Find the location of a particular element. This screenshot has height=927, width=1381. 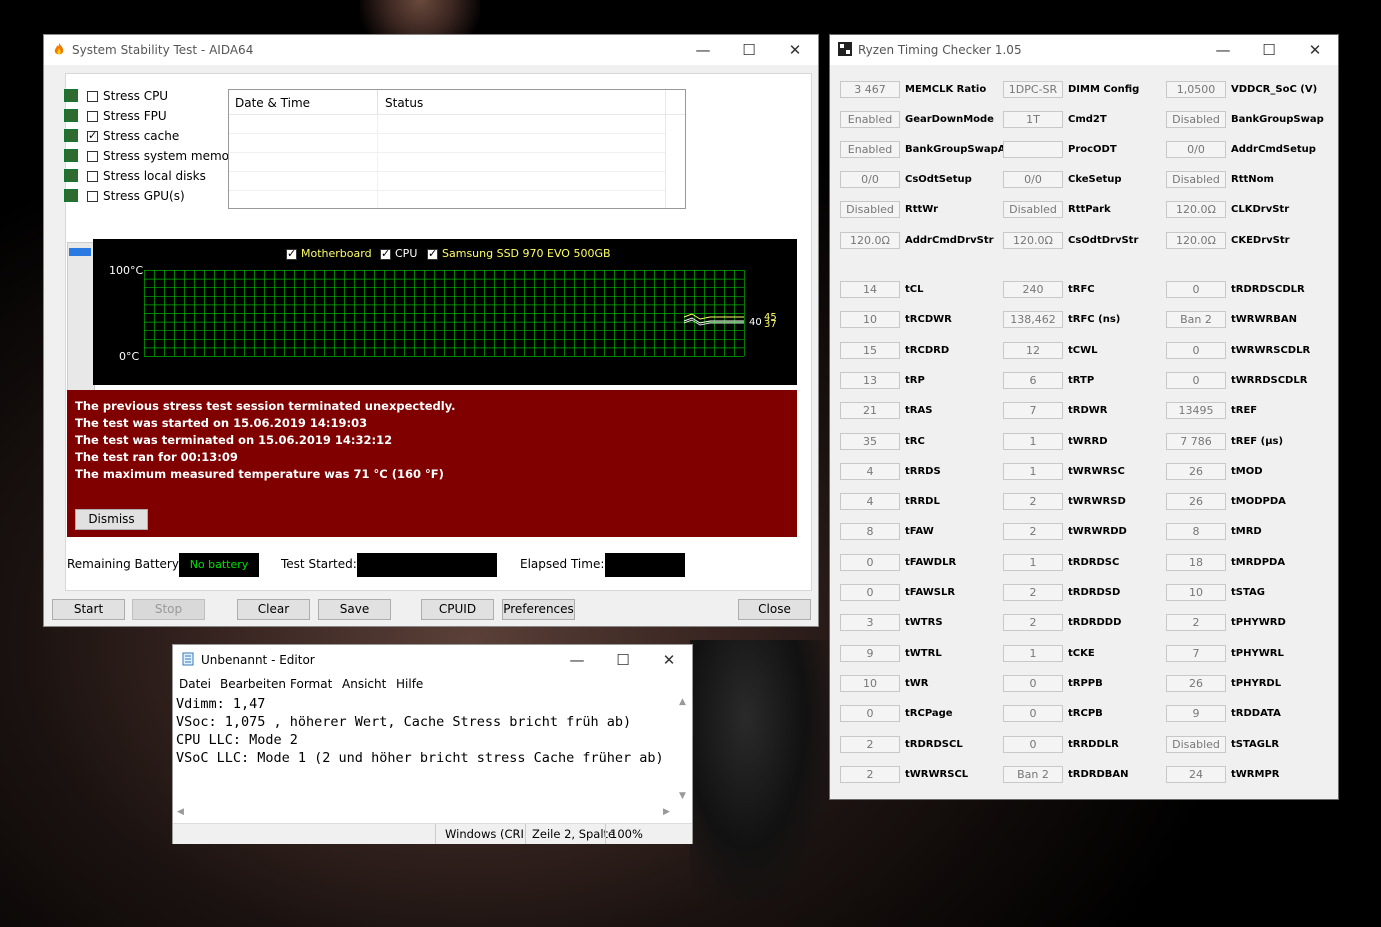

editor-line: Vdimm: 1,47 is located at coordinates (221, 704).